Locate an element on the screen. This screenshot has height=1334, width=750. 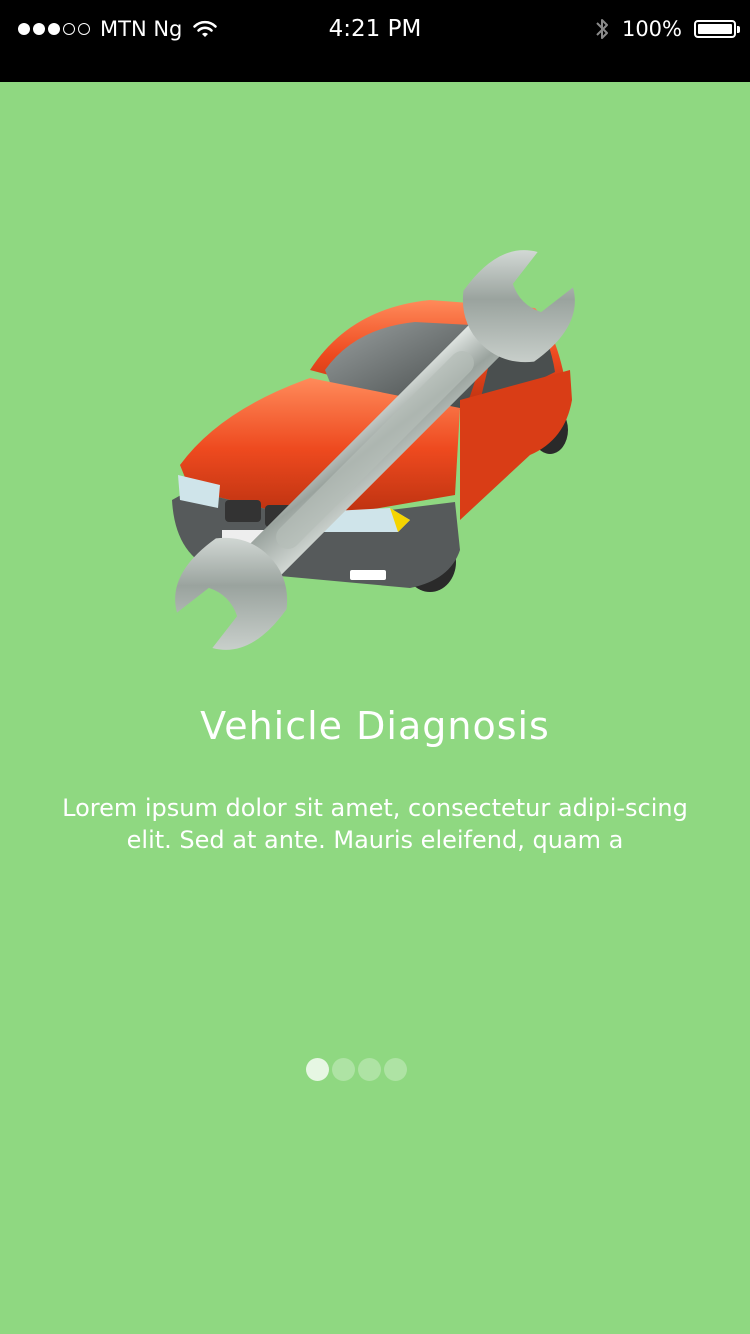
battery-percent: 100% is located at coordinates (651, 29).